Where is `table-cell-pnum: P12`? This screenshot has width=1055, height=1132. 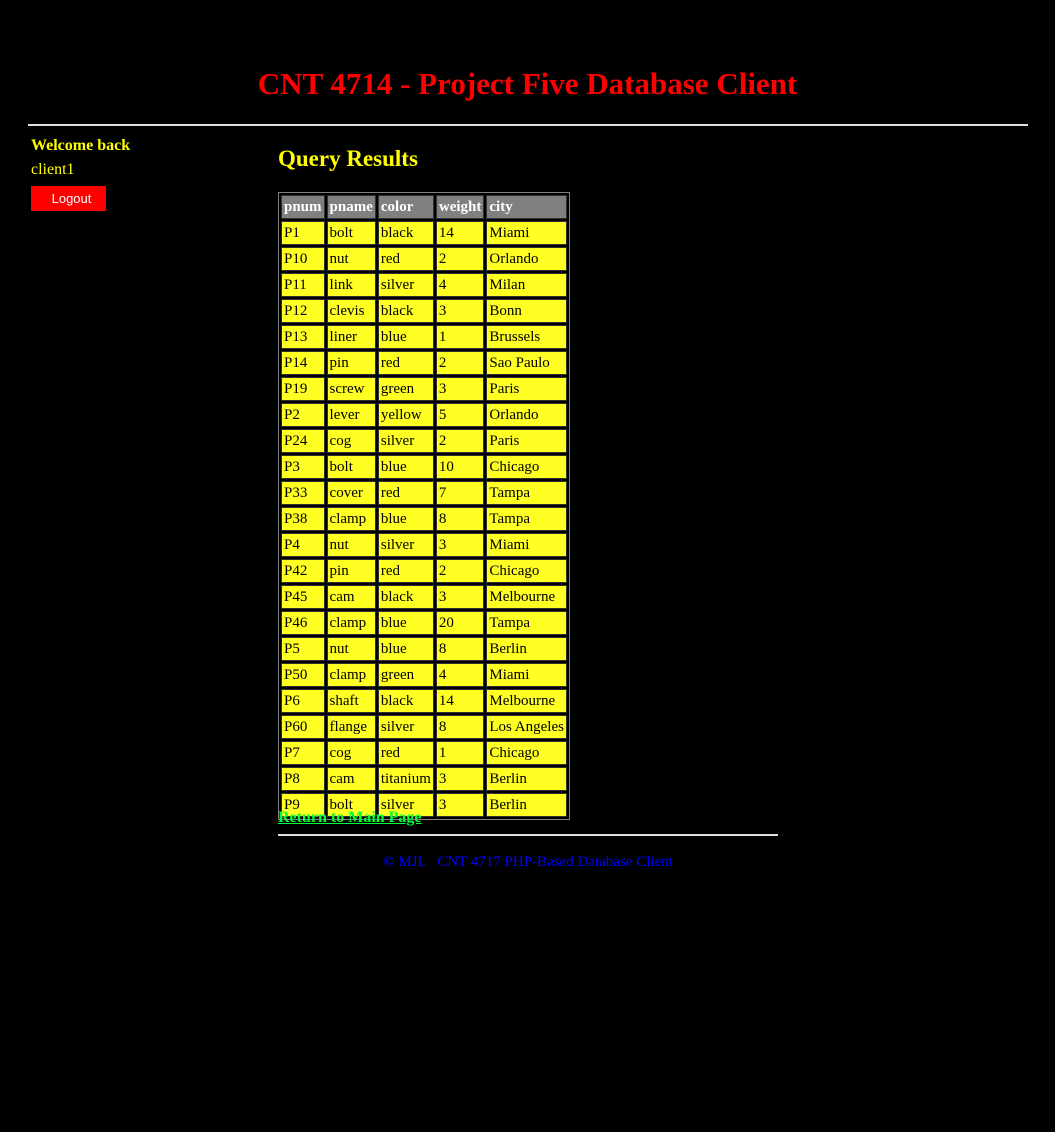
table-cell-pnum: P12 is located at coordinates (303, 311).